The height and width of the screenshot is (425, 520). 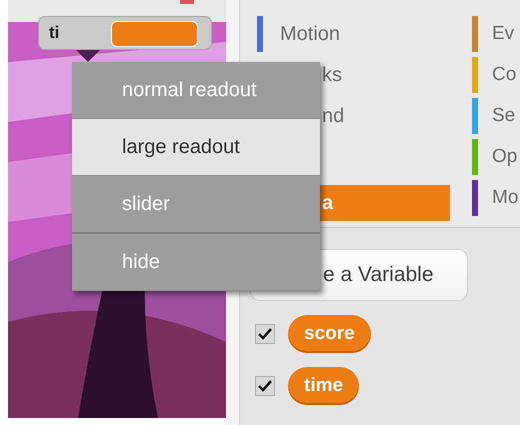 I want to click on menu-item: large readout, so click(x=196, y=147).